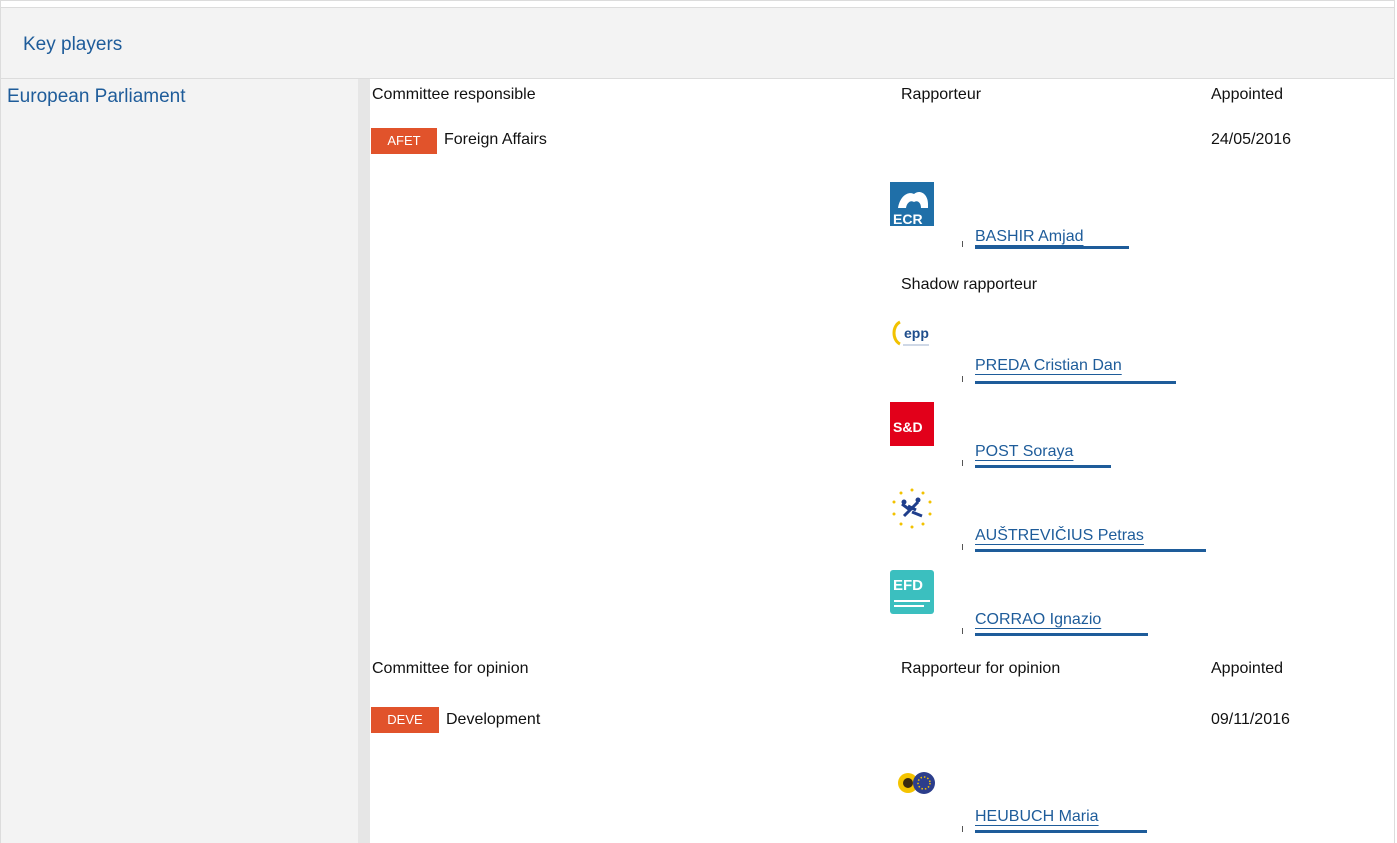 Image resolution: width=1397 pixels, height=843 pixels. Describe the element at coordinates (364, 461) in the screenshot. I see `column-separator` at that location.